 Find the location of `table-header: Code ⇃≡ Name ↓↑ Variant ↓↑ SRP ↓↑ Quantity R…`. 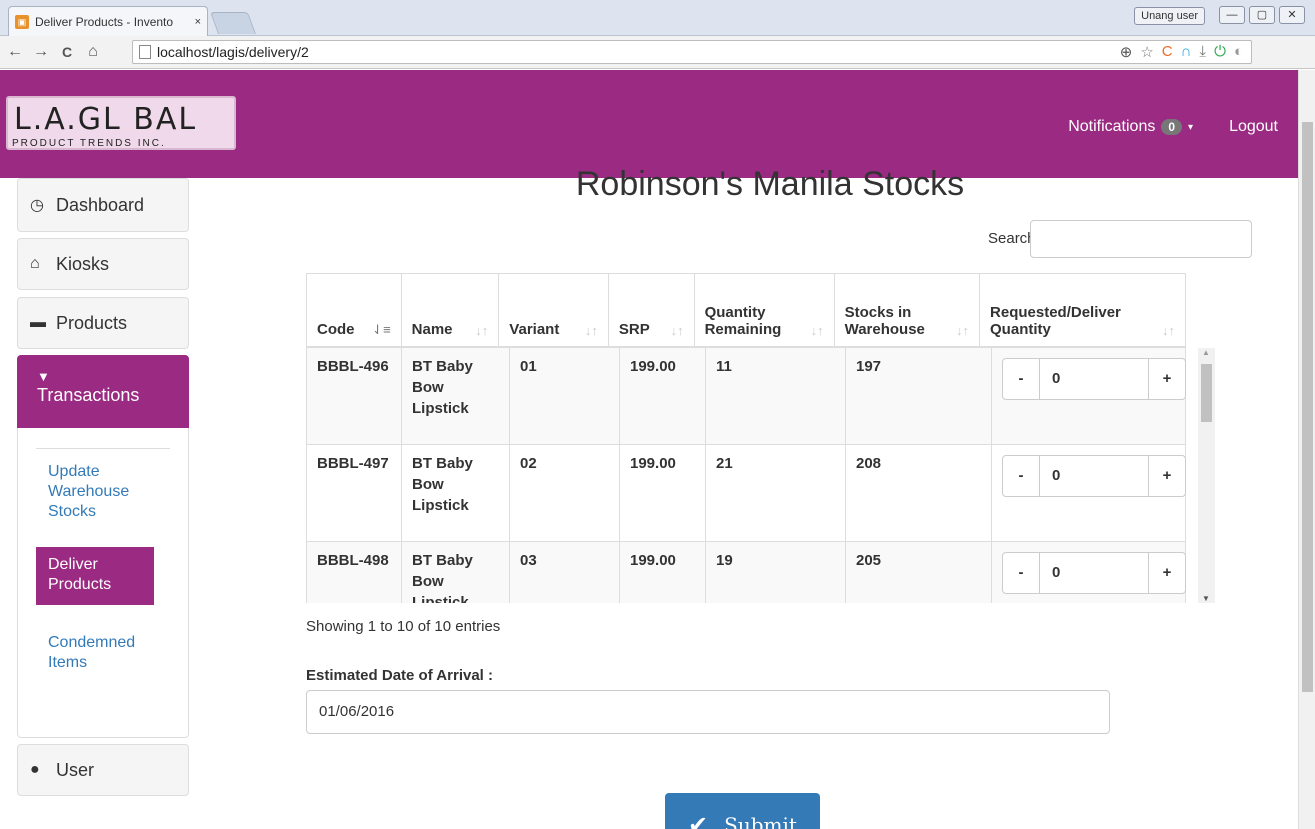

table-header: Code ⇃≡ Name ↓↑ Variant ↓↑ SRP ↓↑ Quantity R… is located at coordinates (746, 310).